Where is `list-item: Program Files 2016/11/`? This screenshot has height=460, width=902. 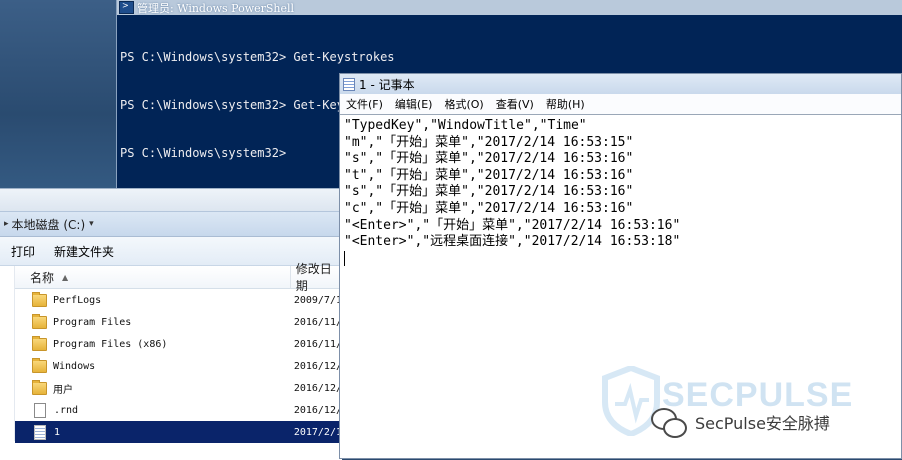 list-item: Program Files 2016/11/ is located at coordinates (178, 322).